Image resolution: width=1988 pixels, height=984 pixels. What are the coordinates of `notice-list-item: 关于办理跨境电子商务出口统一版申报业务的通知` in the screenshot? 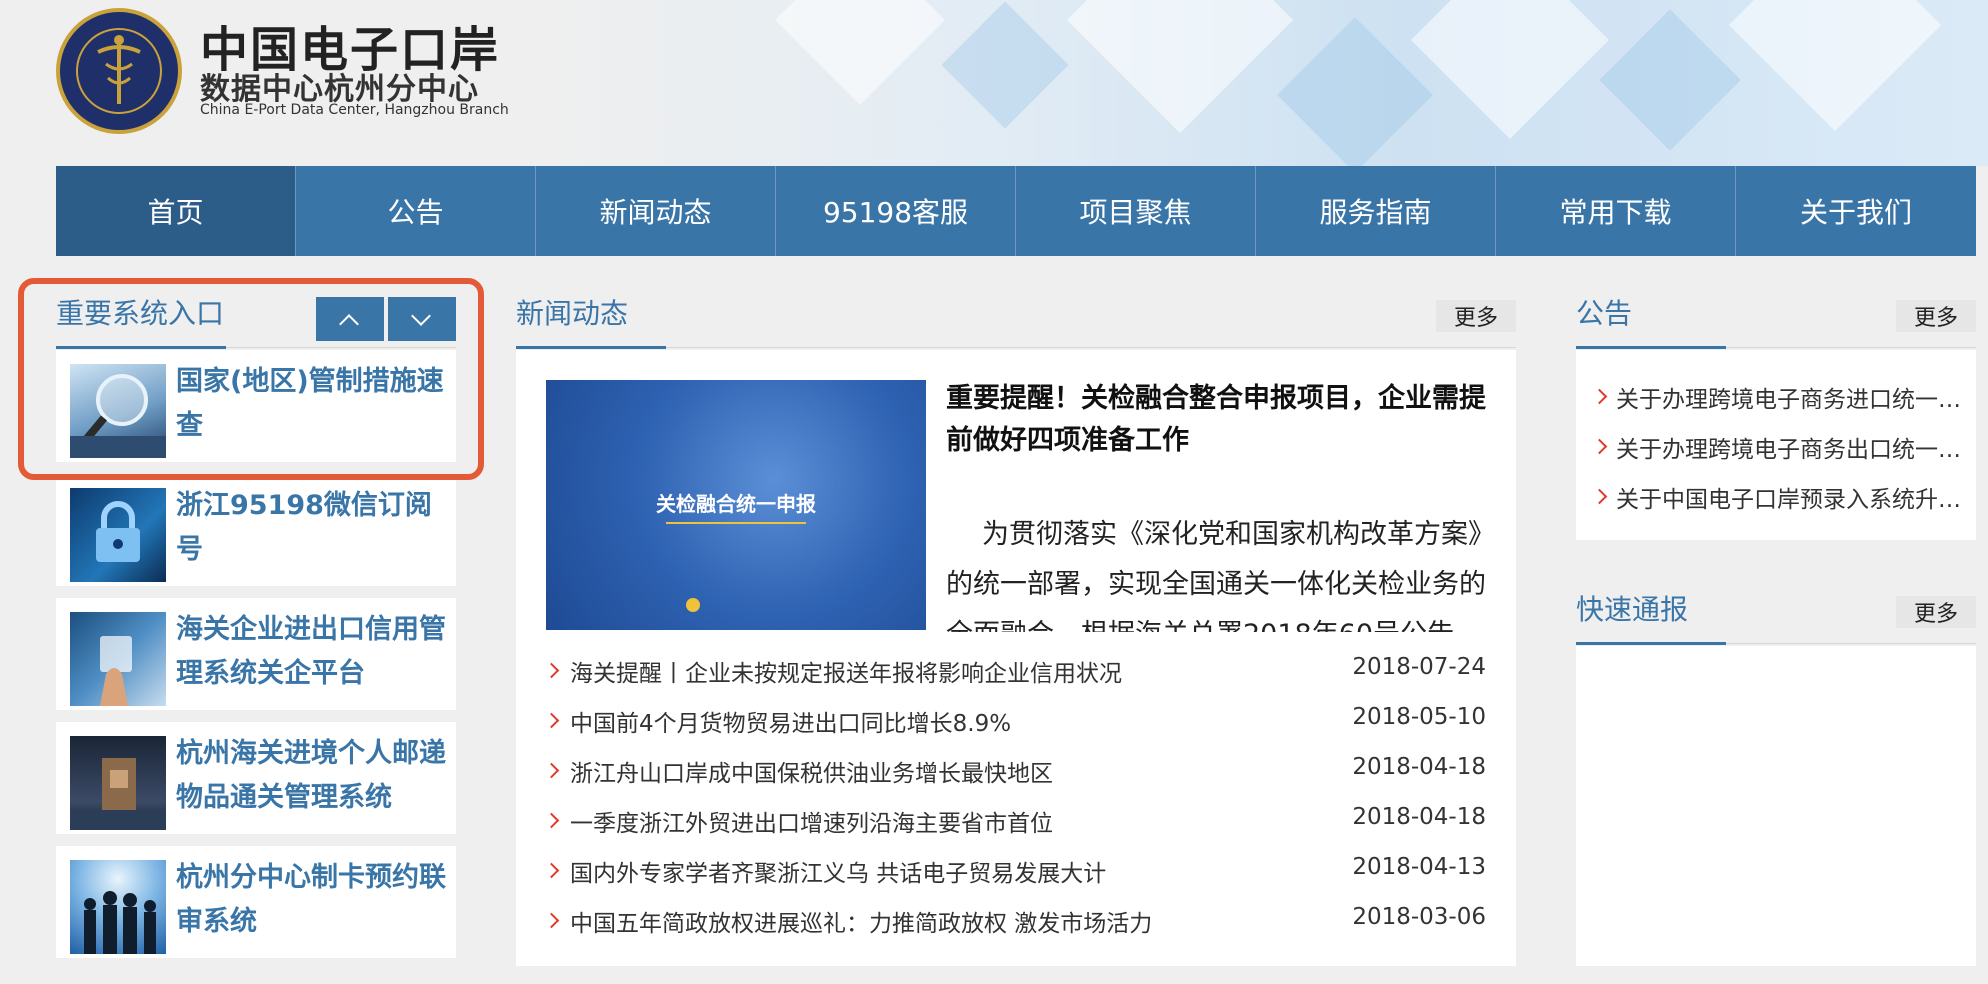 It's located at (1777, 446).